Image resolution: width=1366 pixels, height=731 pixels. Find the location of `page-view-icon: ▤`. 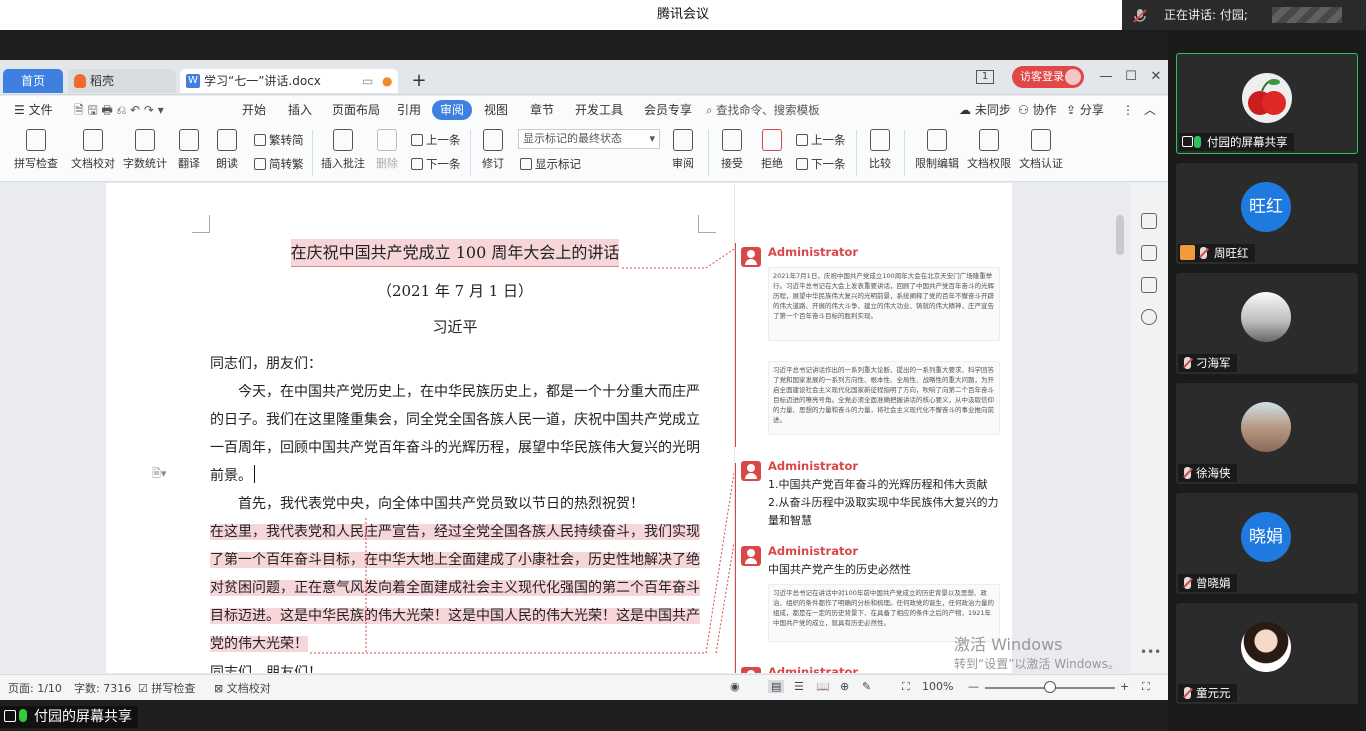

page-view-icon: ▤ is located at coordinates (776, 686).